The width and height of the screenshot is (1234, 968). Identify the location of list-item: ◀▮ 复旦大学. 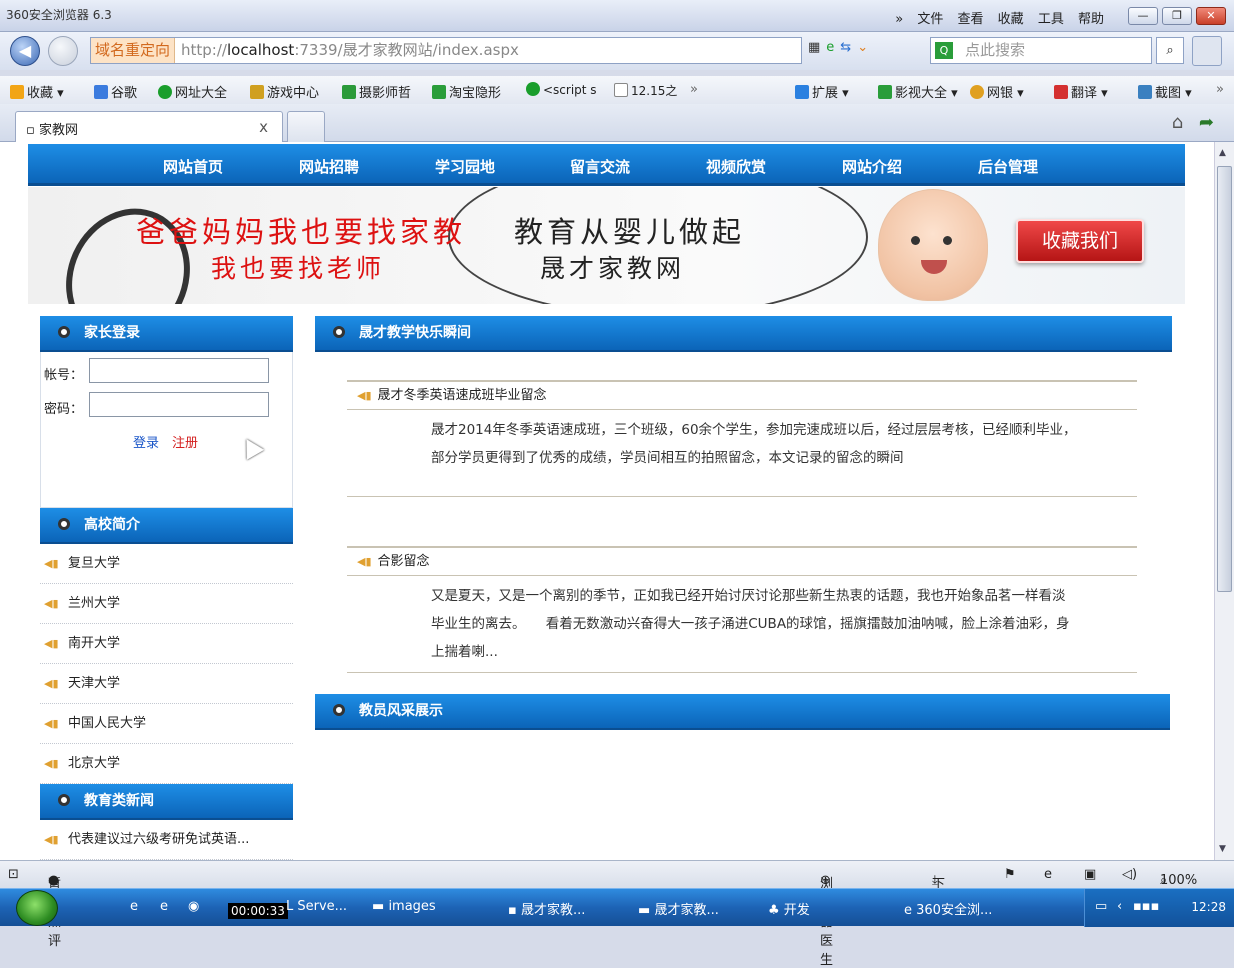
(166, 564).